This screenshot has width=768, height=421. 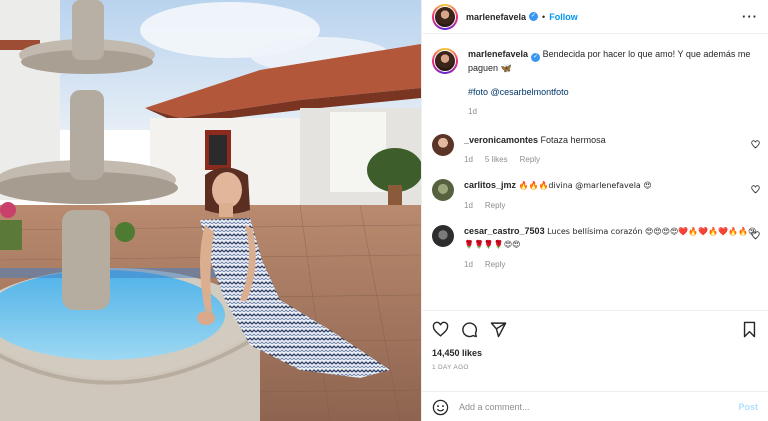 What do you see at coordinates (496, 17) in the screenshot?
I see `author-username: marlenefavela` at bounding box center [496, 17].